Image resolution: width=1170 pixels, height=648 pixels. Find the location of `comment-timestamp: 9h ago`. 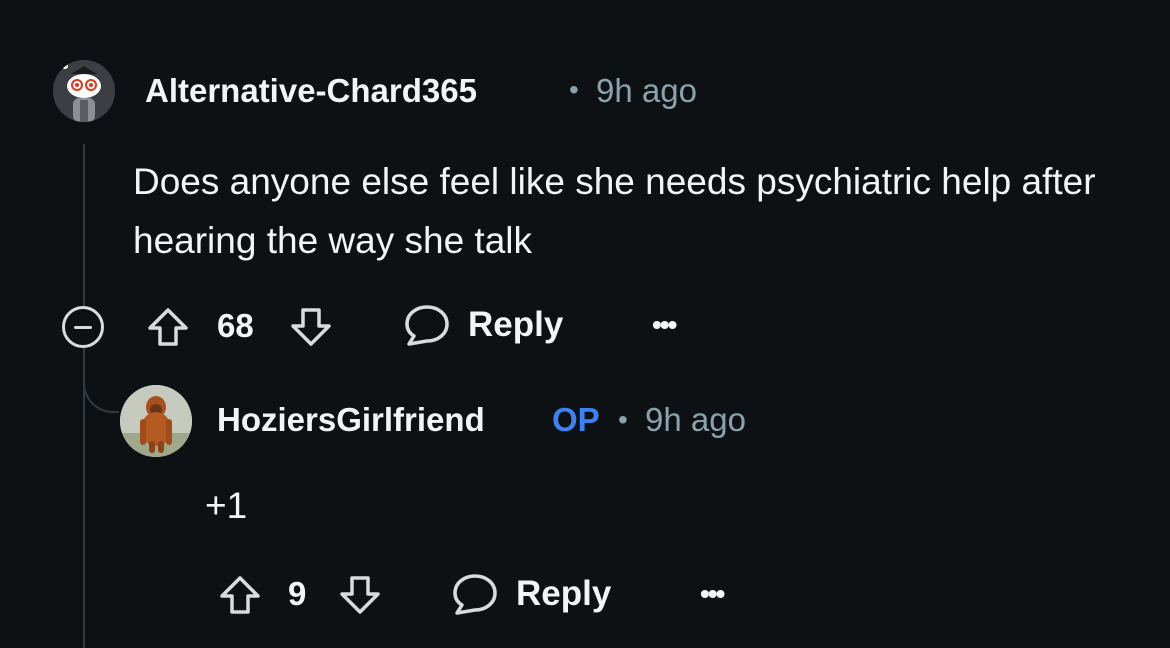

comment-timestamp: 9h ago is located at coordinates (646, 91).